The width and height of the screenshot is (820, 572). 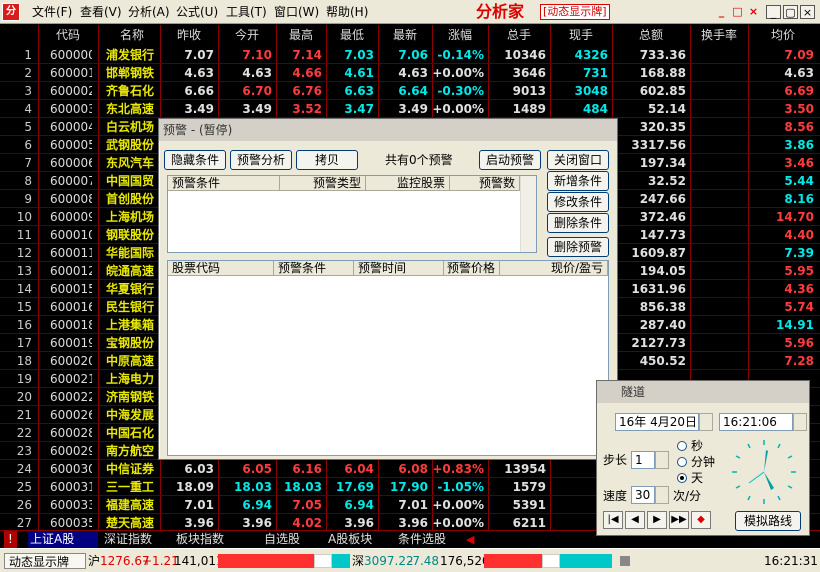 I want to click on table-header: 代码 名称 昨收 今开 最高 最低 最新 涨幅 总手 现手 总额 换手率 均价, so click(x=410, y=35).